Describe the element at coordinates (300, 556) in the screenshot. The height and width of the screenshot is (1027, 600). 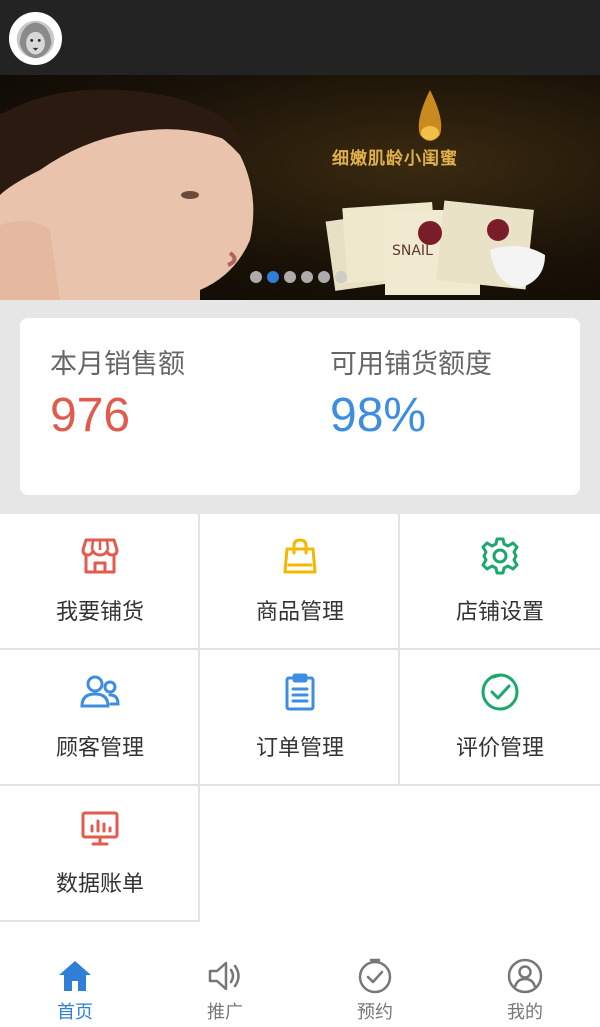
I see `shopping-bag-icon` at that location.